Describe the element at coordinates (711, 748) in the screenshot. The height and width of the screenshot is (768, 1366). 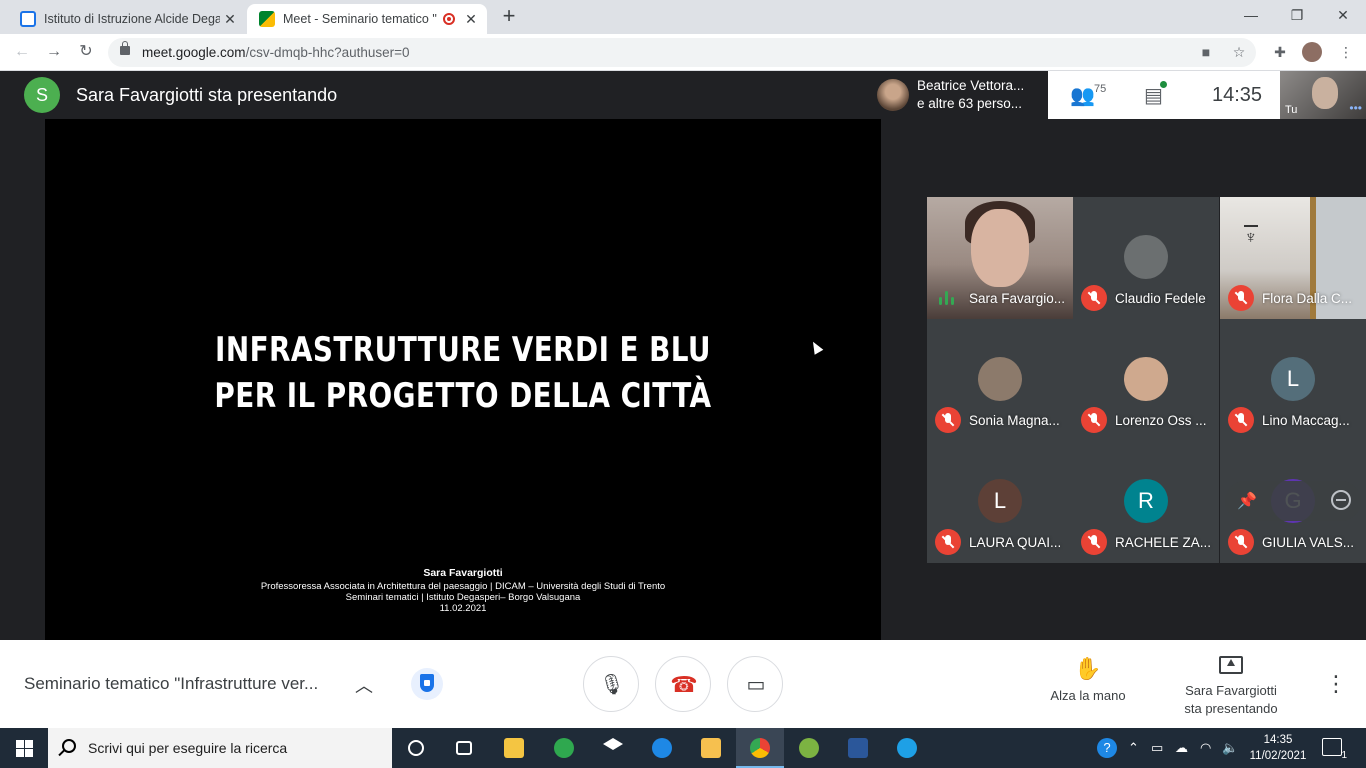
I see `taskbar-mail` at that location.